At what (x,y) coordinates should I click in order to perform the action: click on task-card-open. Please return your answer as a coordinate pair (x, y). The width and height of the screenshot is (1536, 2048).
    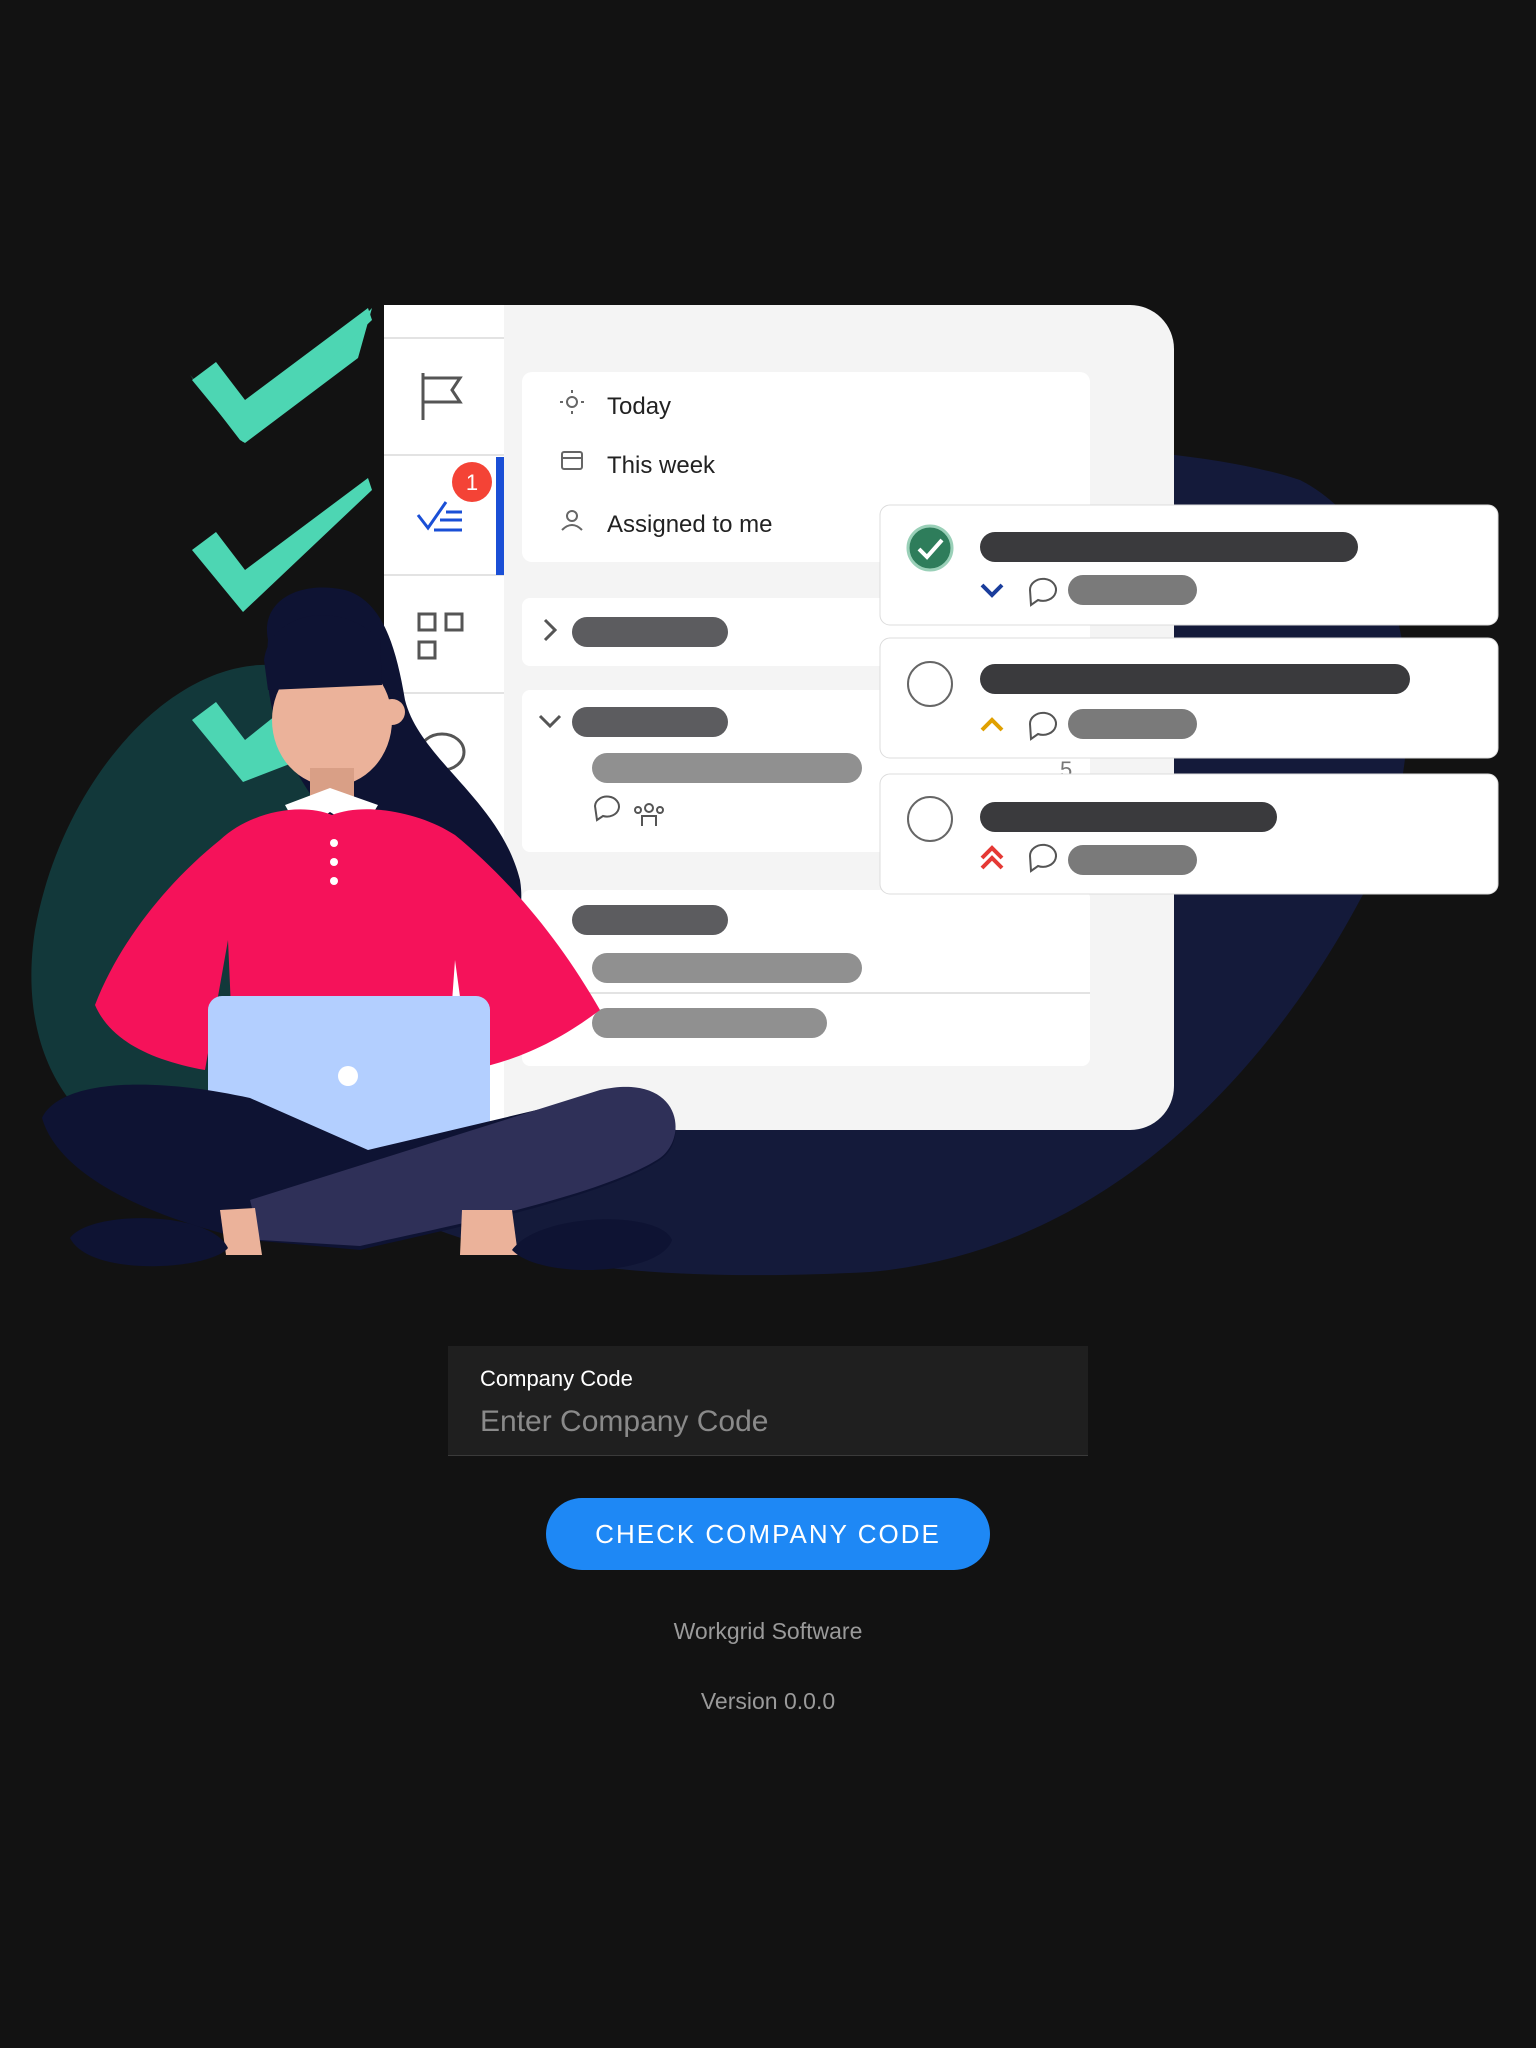
    Looking at the image, I should click on (1189, 698).